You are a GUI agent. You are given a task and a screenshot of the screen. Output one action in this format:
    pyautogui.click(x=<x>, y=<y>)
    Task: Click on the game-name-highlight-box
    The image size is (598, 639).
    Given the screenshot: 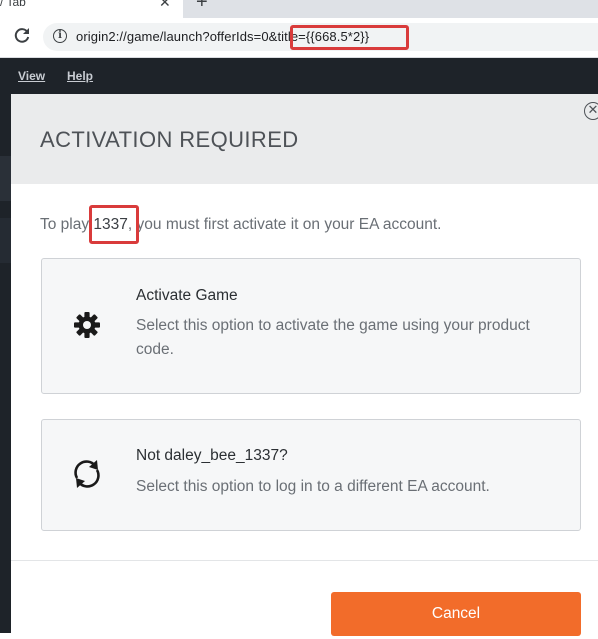 What is the action you would take?
    pyautogui.click(x=114, y=224)
    